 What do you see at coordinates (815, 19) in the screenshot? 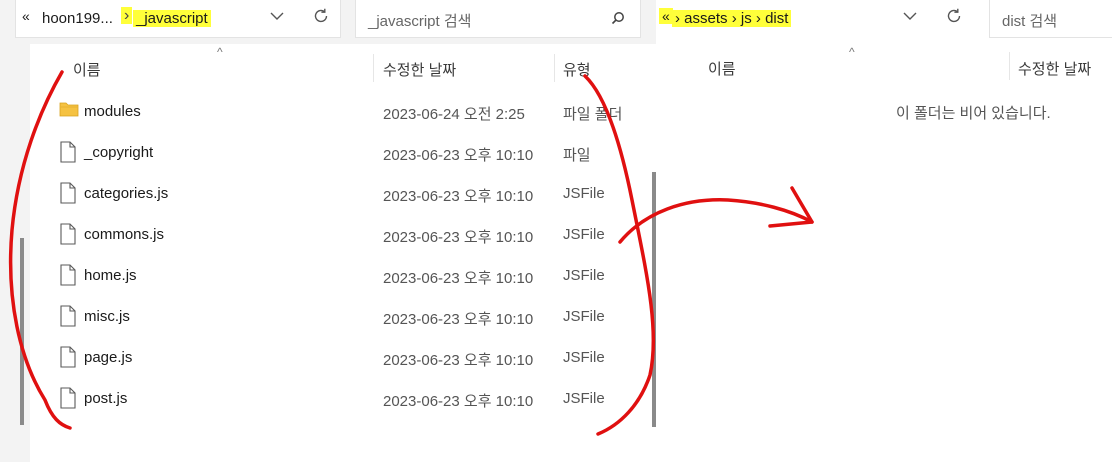
I see `address-bar: « › assets › js › dist` at bounding box center [815, 19].